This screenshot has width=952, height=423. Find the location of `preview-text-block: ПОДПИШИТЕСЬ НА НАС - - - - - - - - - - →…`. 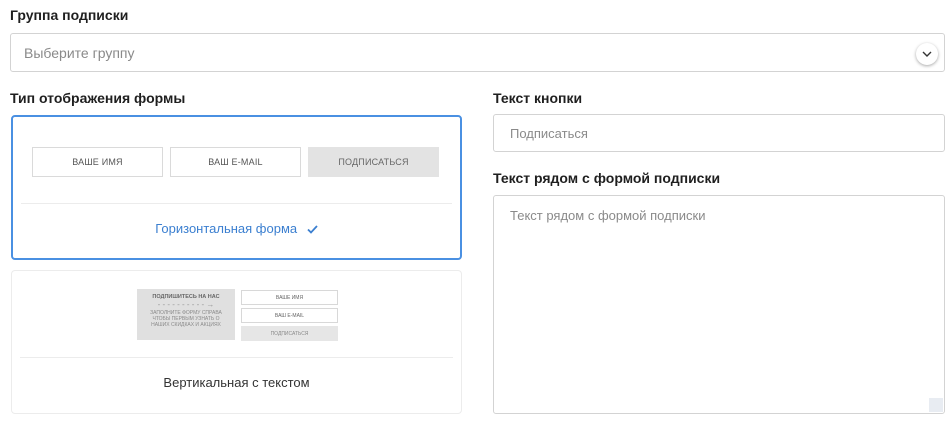

preview-text-block: ПОДПИШИТЕСЬ НА НАС - - - - - - - - - - →… is located at coordinates (186, 314).